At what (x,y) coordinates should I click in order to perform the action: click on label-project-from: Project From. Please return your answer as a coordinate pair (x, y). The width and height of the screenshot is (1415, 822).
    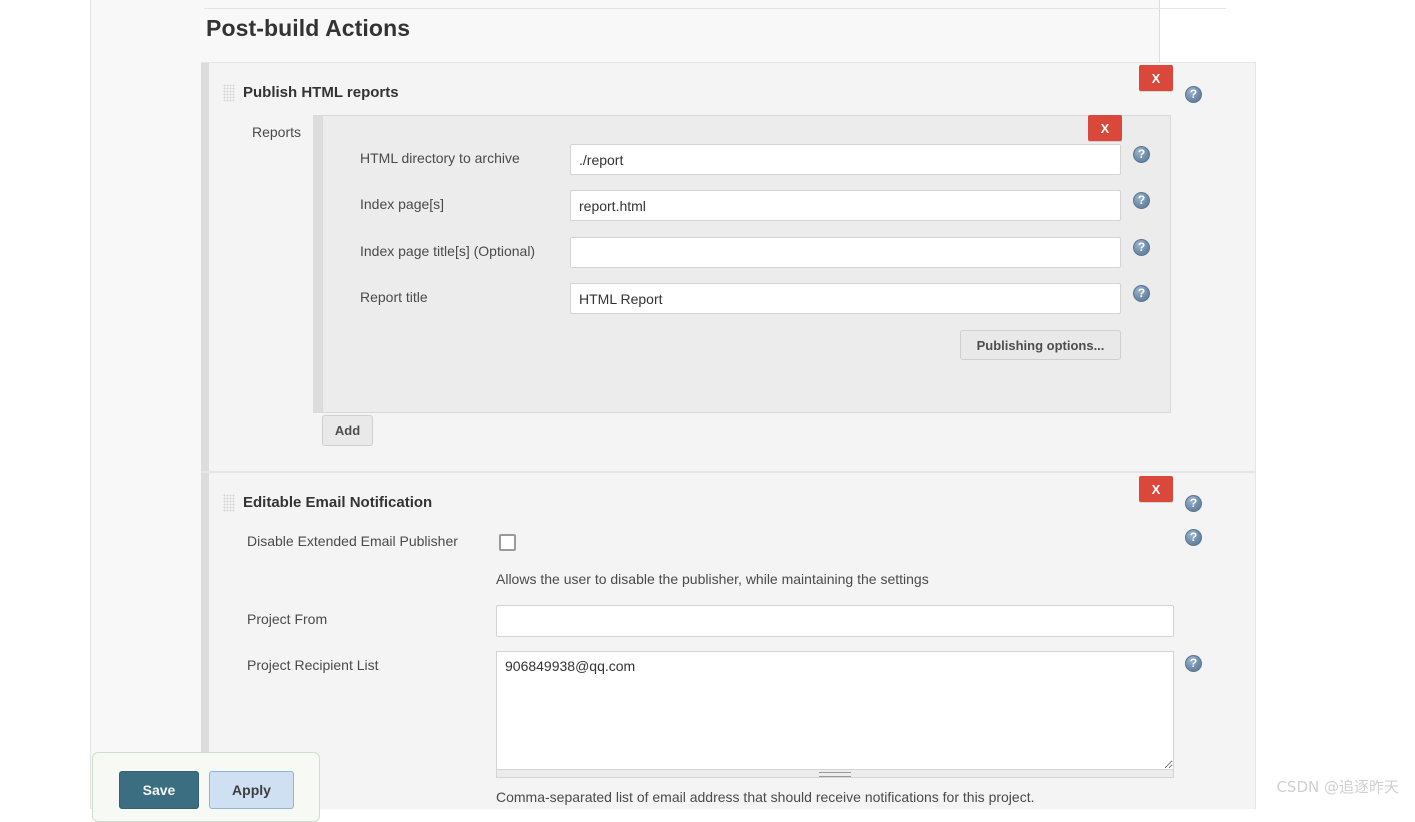
    Looking at the image, I should click on (287, 619).